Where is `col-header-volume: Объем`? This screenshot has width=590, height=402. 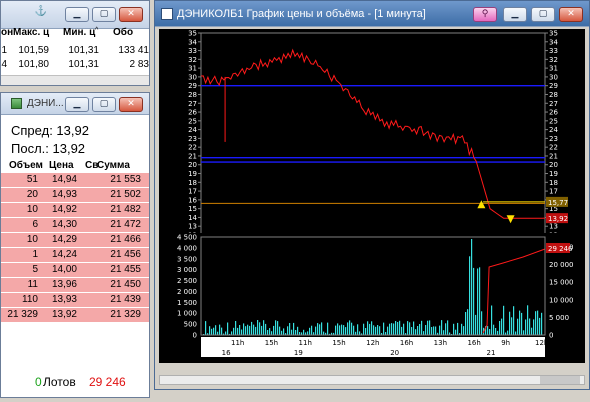
col-header-volume: Объем is located at coordinates (26, 165).